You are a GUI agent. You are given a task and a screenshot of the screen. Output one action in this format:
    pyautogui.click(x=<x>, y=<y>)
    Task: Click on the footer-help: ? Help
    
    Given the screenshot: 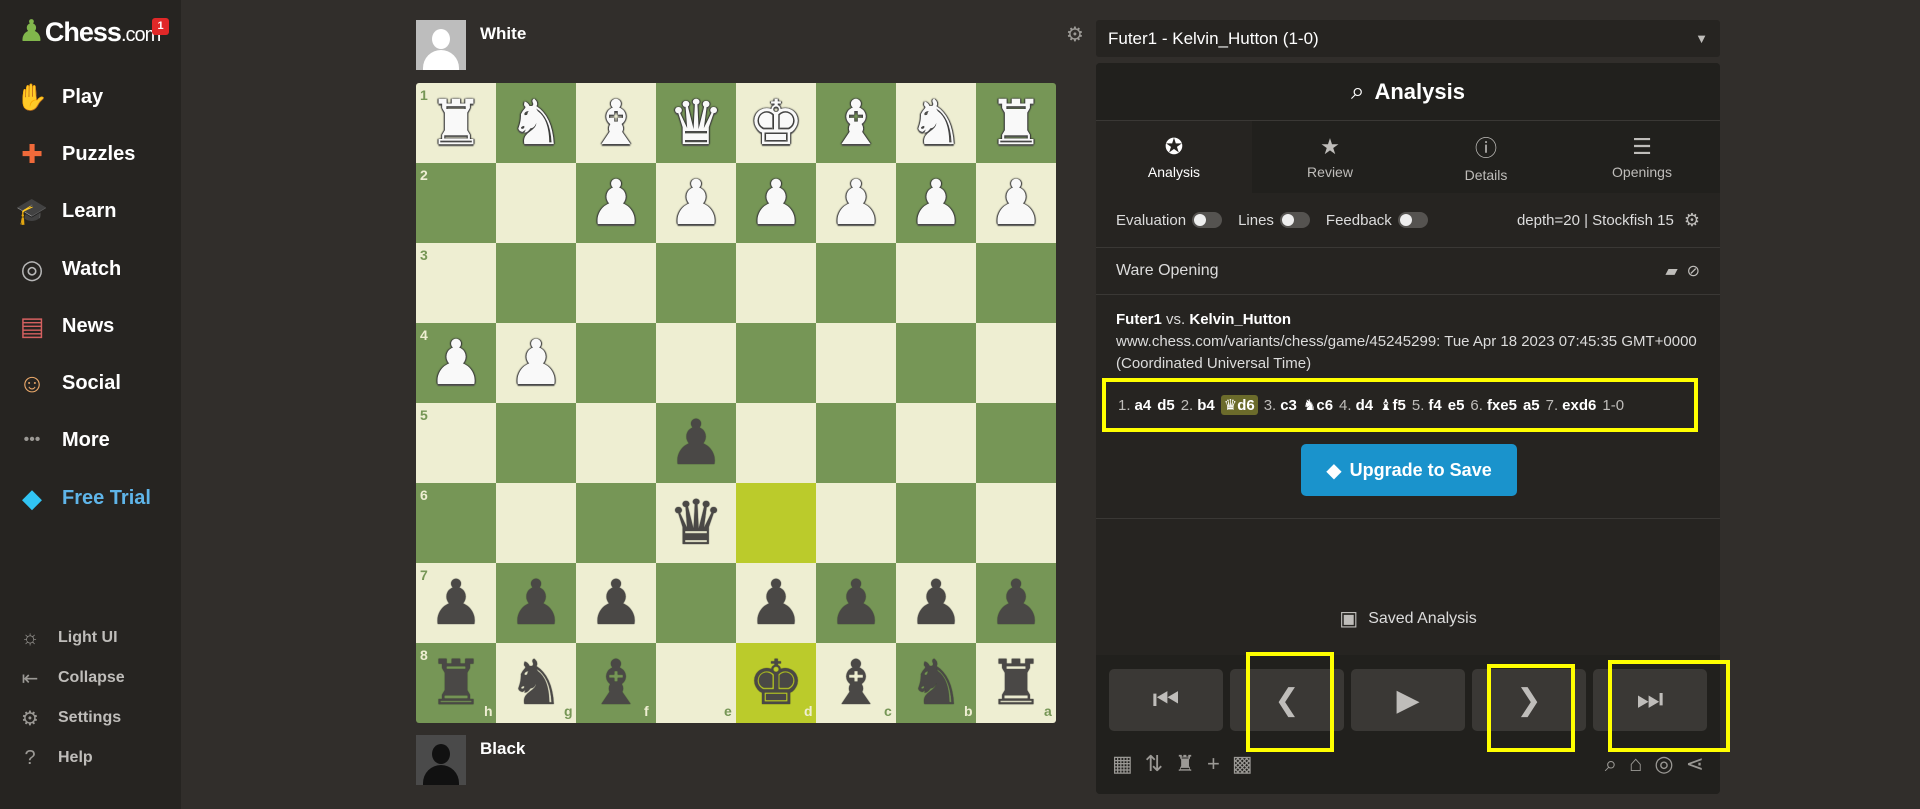 What is the action you would take?
    pyautogui.click(x=90, y=758)
    